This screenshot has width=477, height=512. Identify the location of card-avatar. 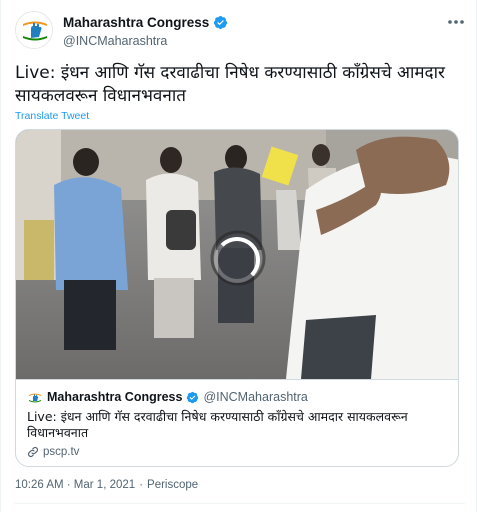
(35, 398).